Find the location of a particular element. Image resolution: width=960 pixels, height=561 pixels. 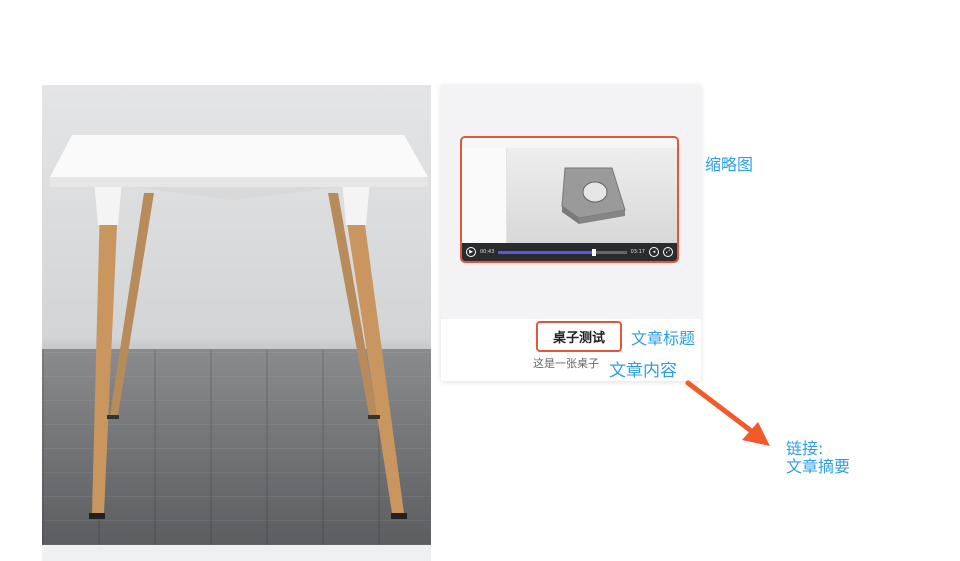

photo-bottom-strip is located at coordinates (236, 553).